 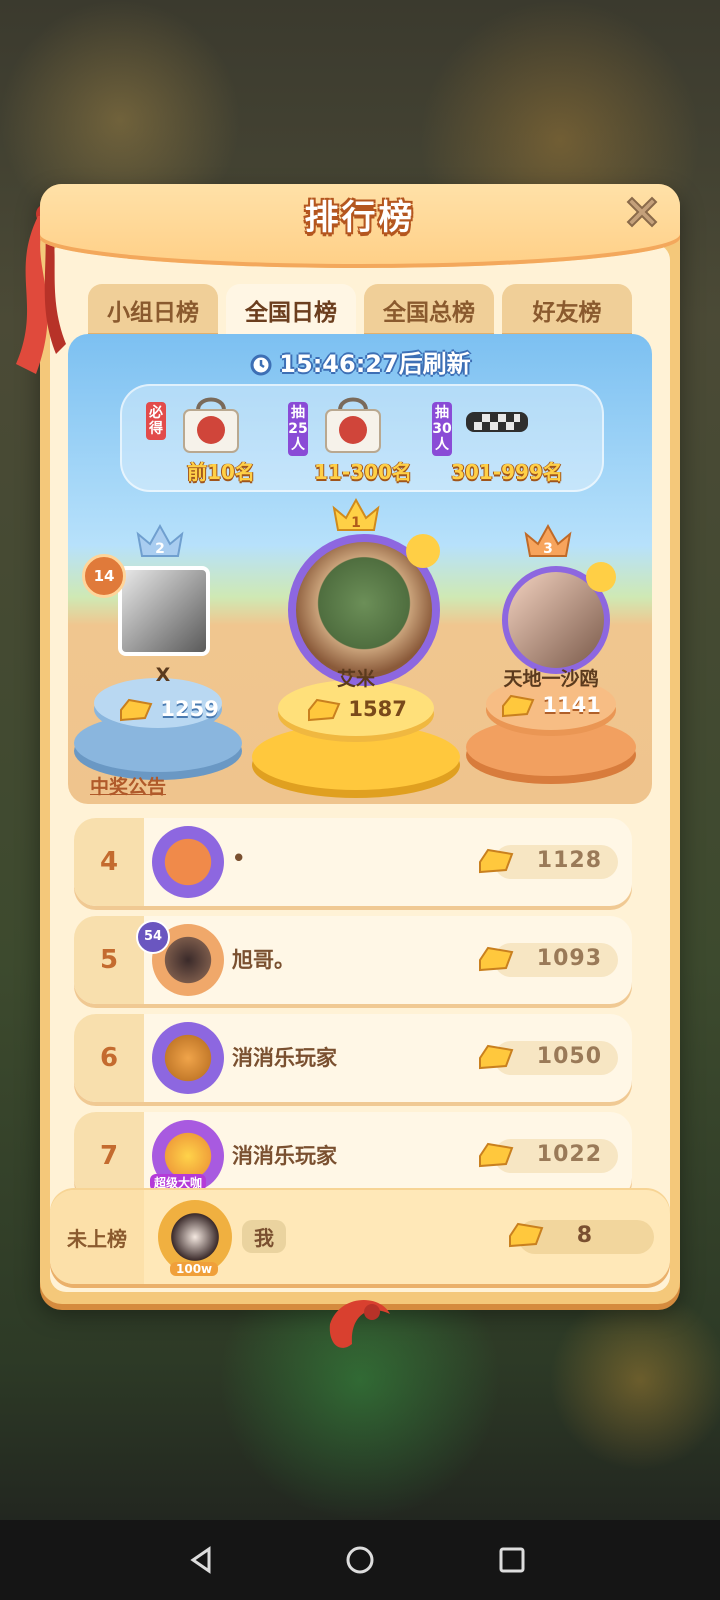 I want to click on close-icon, so click(x=642, y=212).